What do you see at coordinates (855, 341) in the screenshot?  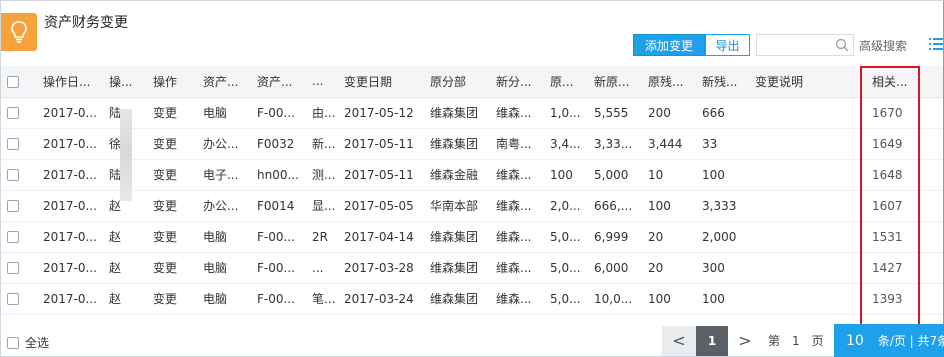 I see `page-size-value: 10` at bounding box center [855, 341].